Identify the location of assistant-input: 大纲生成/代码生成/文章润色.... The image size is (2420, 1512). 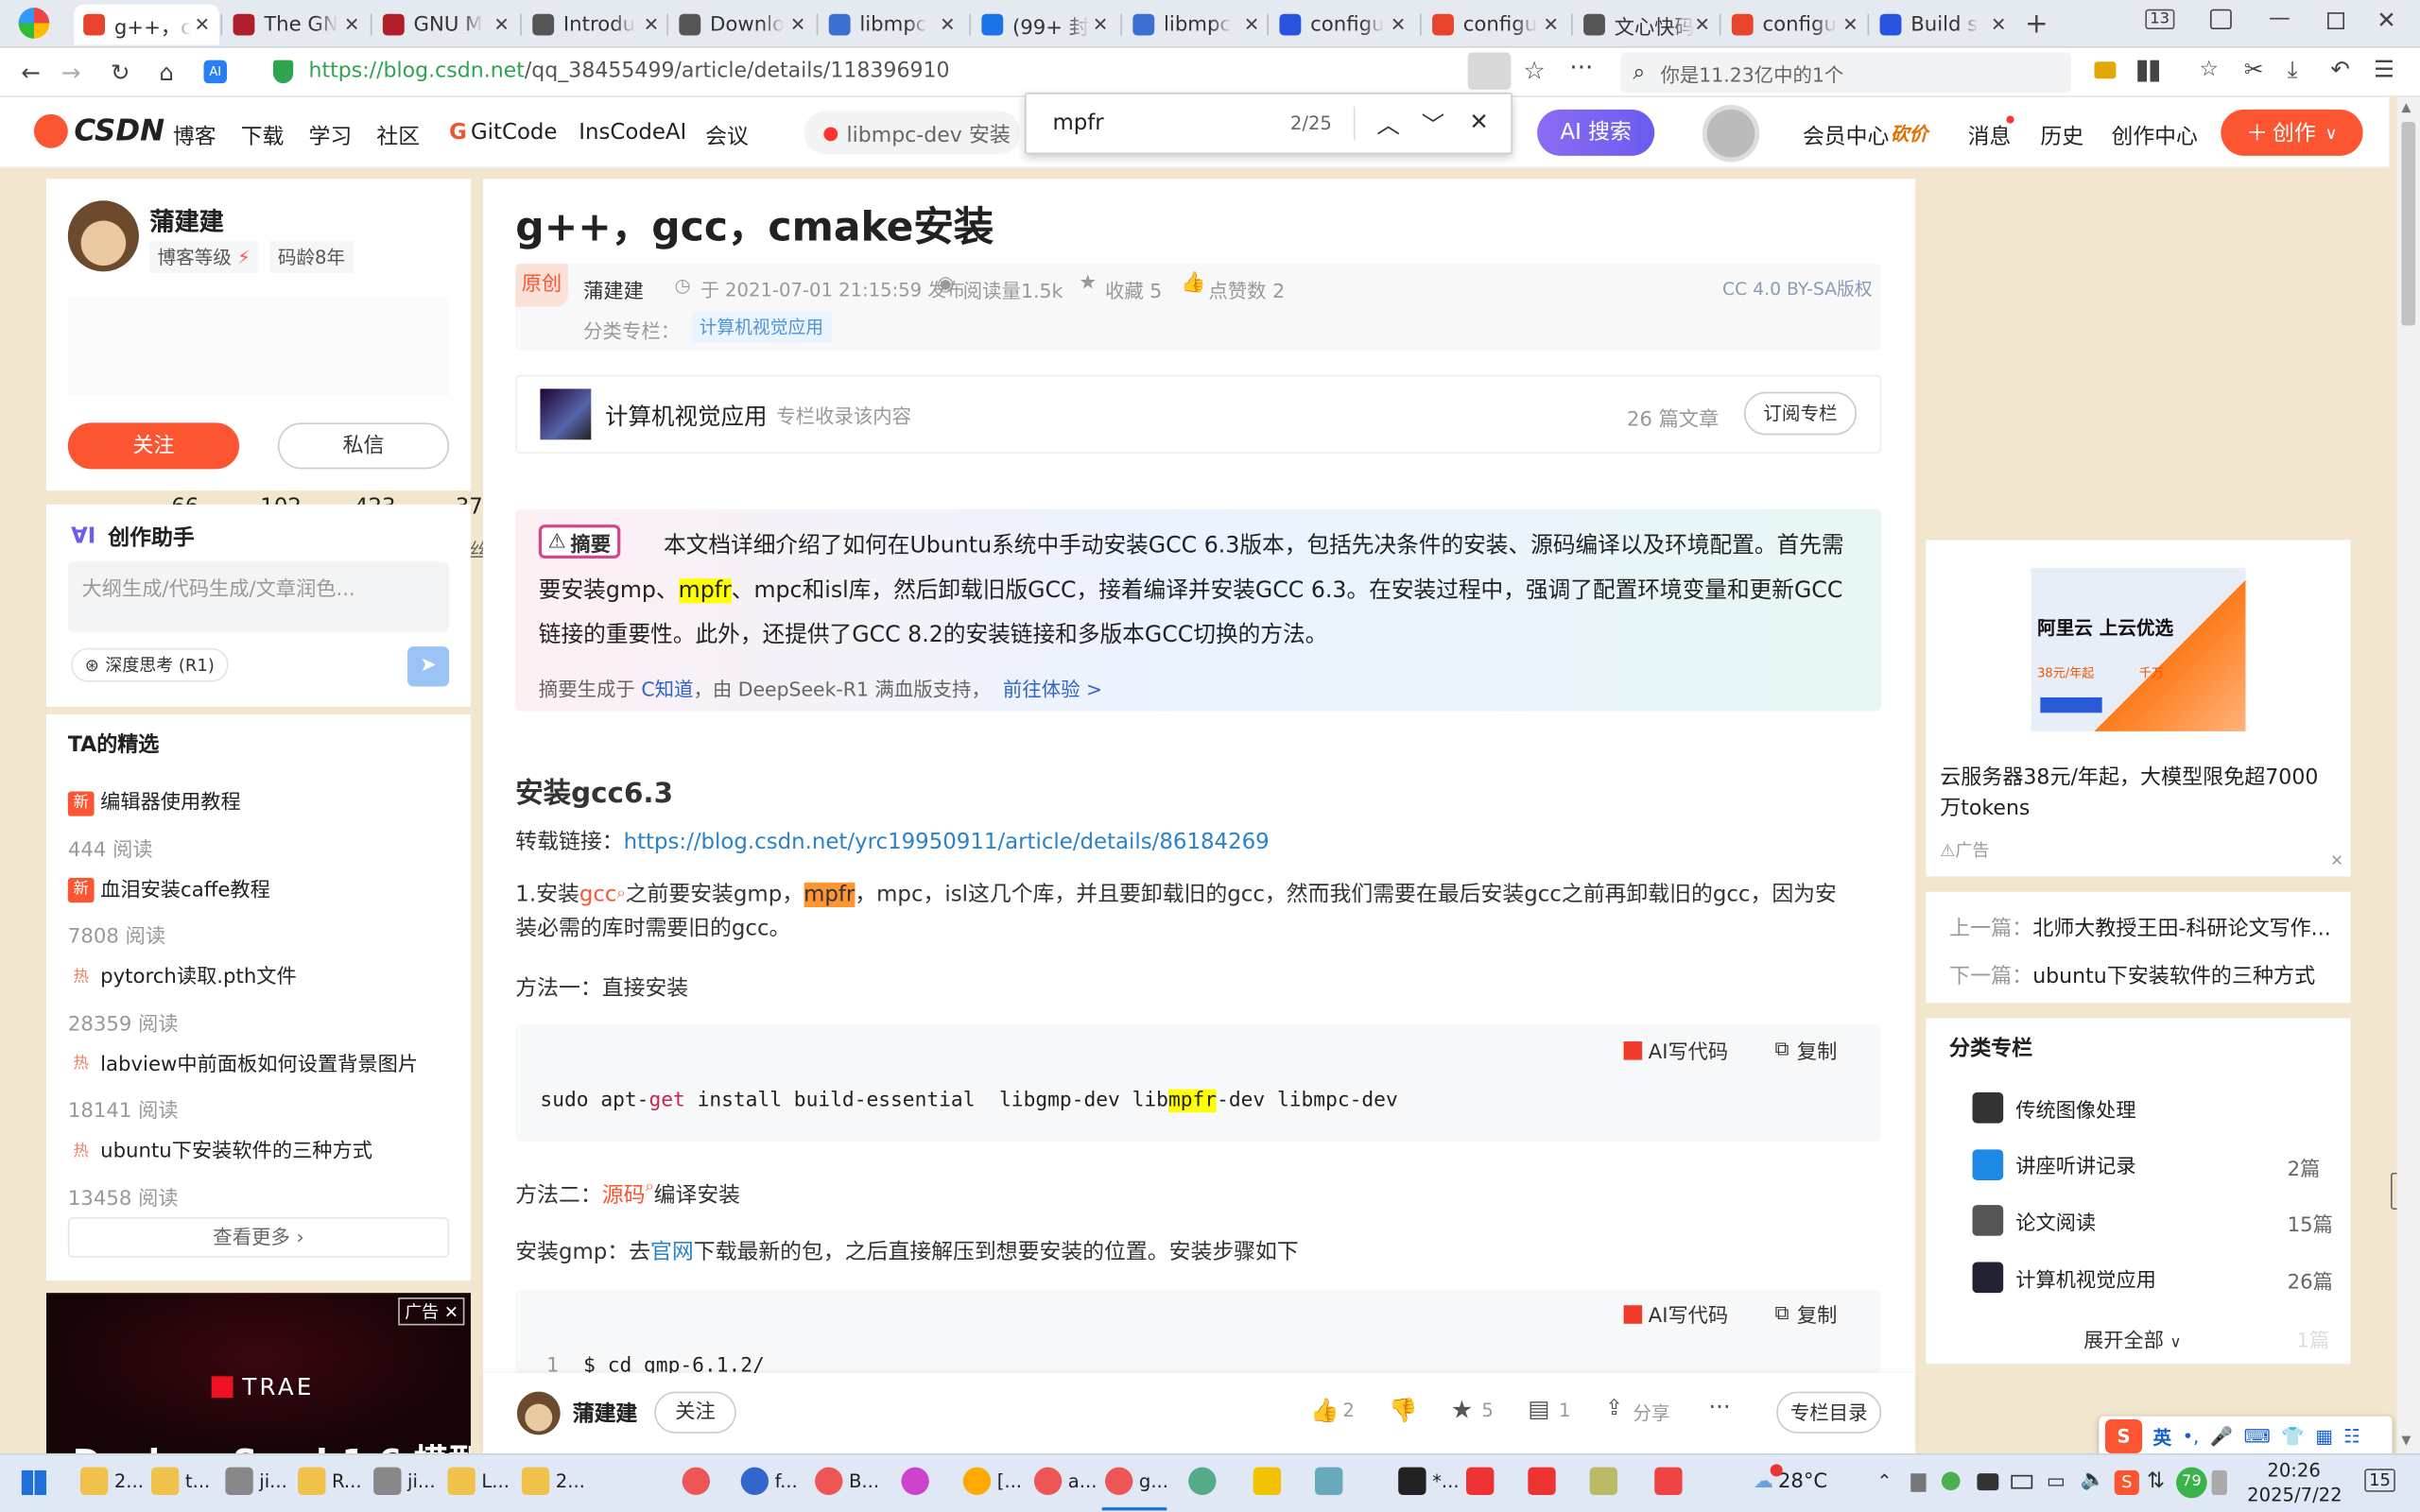
(258, 597).